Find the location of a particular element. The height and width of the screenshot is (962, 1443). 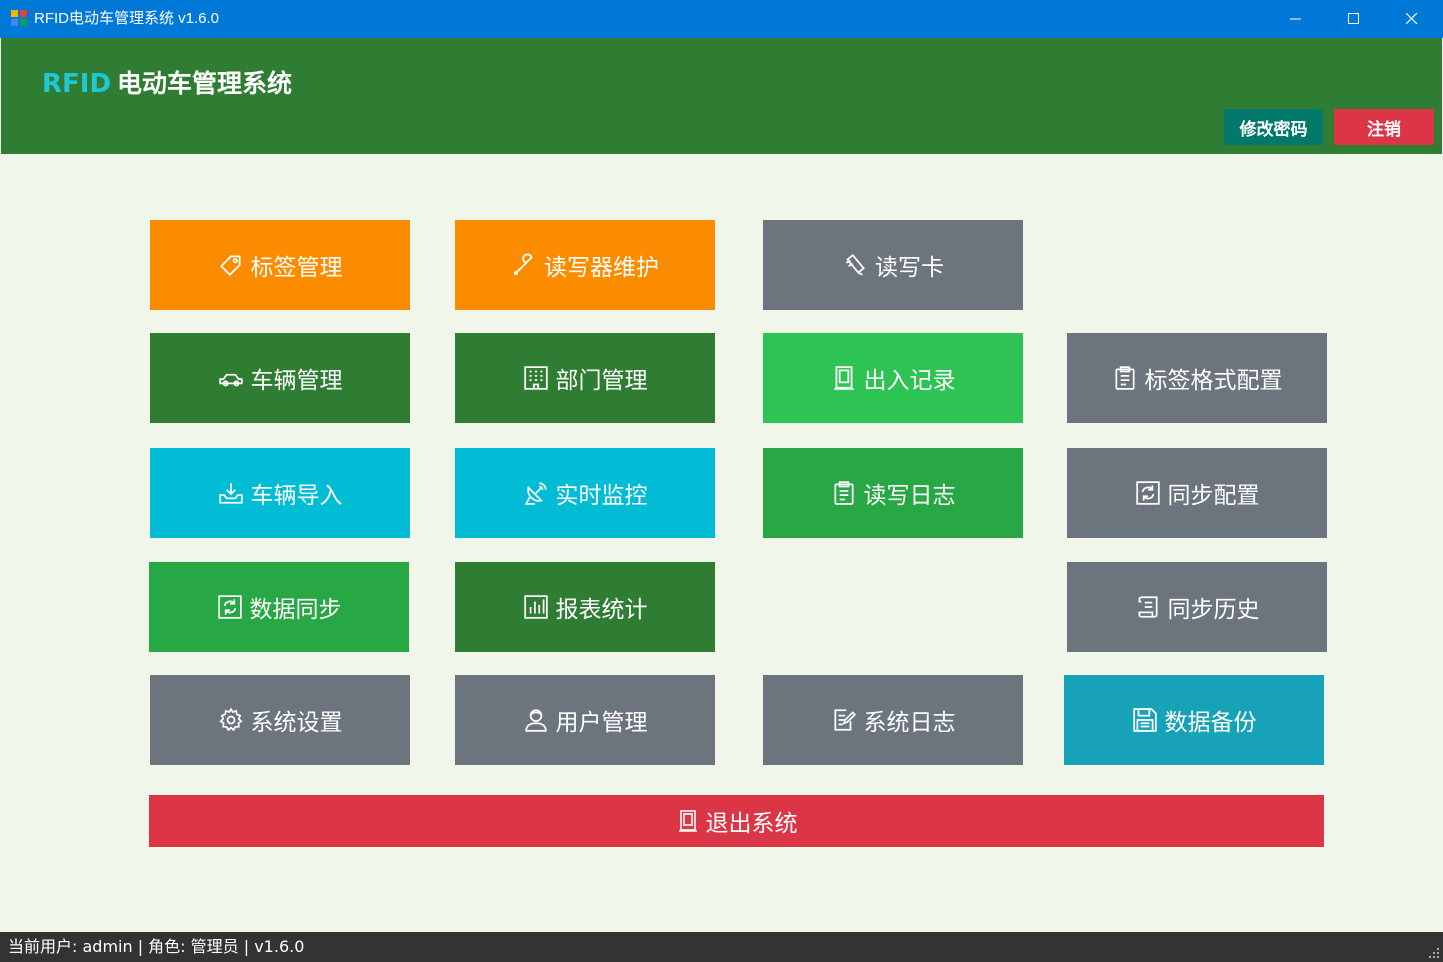

reports-button: 报表统计 is located at coordinates (585, 607).